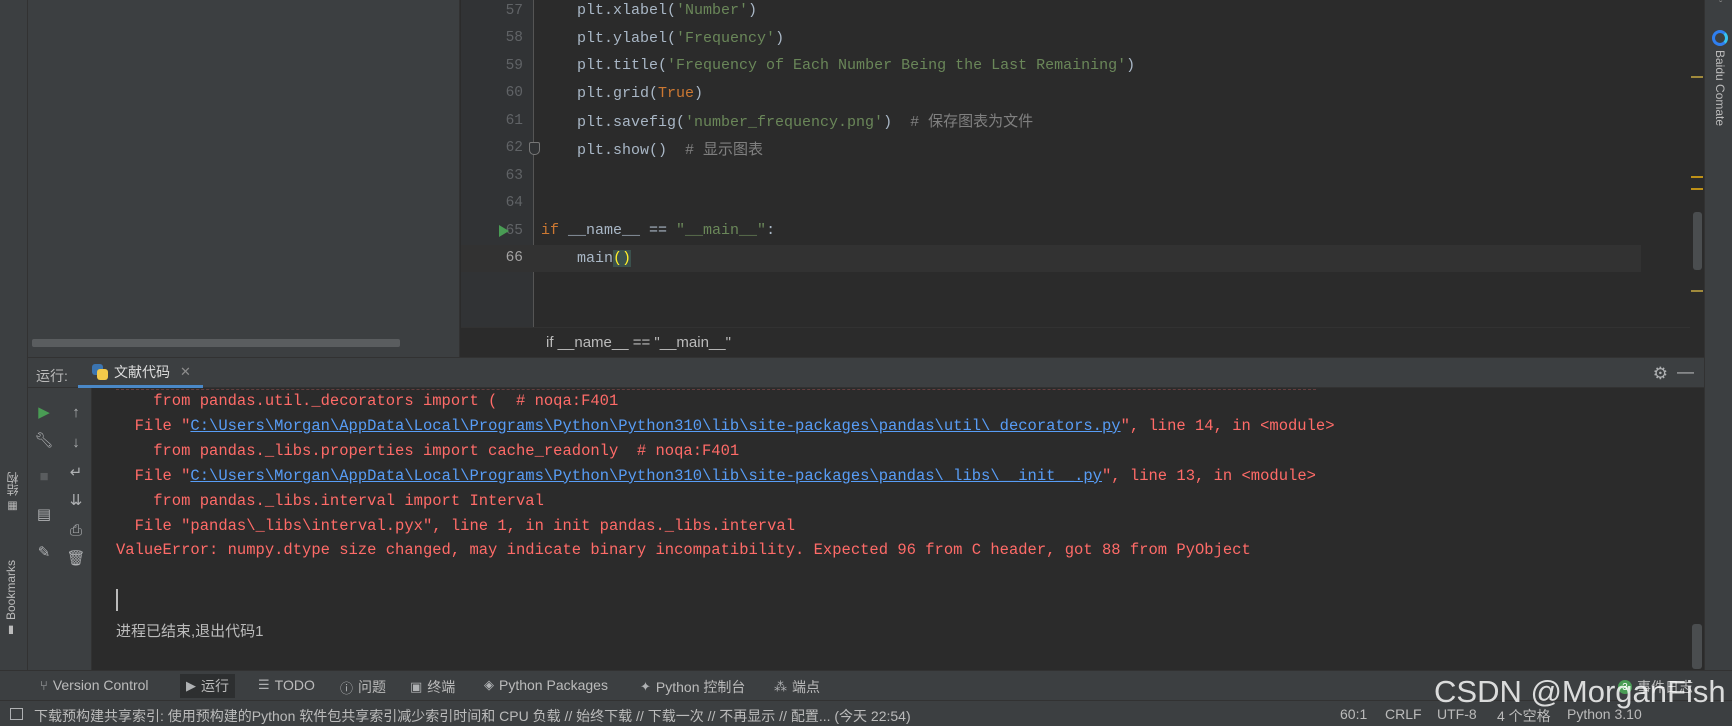 The image size is (1732, 726). What do you see at coordinates (1051, 38) in the screenshot?
I see `code-line: 58 plt.ylabel('Frequency')` at bounding box center [1051, 38].